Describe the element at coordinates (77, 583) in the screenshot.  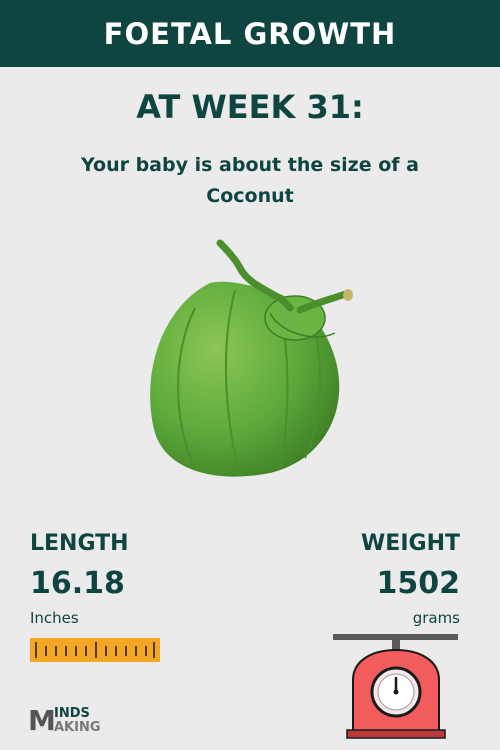
I see `length-value: 16.18` at that location.